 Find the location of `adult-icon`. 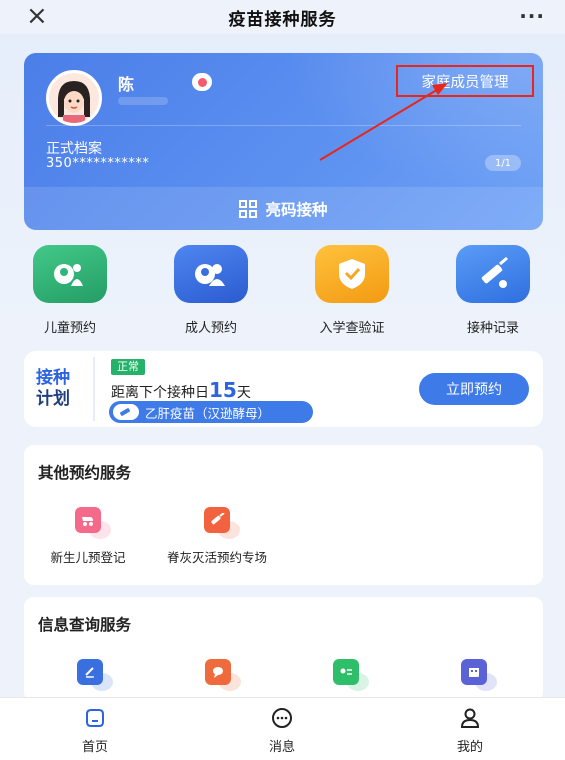

adult-icon is located at coordinates (211, 274).